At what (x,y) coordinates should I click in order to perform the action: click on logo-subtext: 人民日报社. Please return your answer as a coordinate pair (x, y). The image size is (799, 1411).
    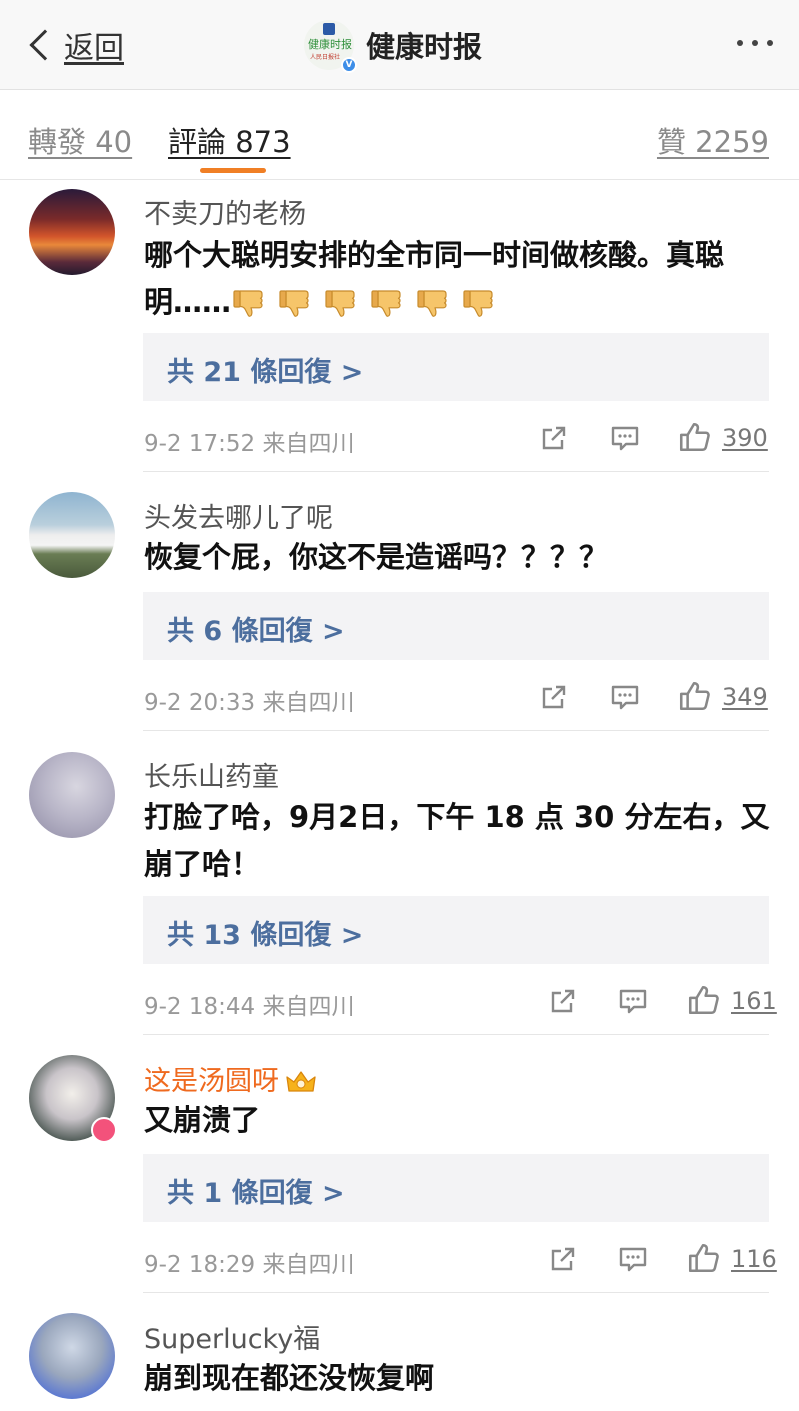
    Looking at the image, I should click on (325, 57).